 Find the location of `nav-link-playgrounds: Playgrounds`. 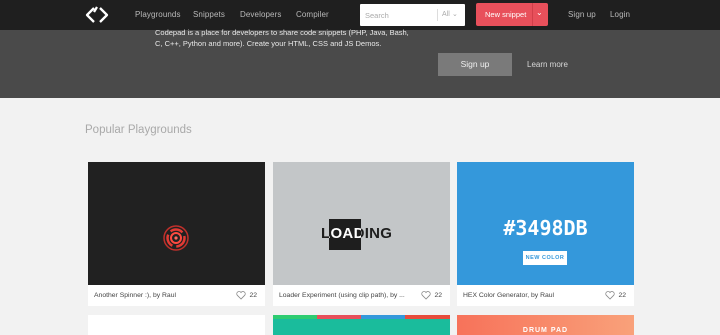

nav-link-playgrounds: Playgrounds is located at coordinates (158, 14).